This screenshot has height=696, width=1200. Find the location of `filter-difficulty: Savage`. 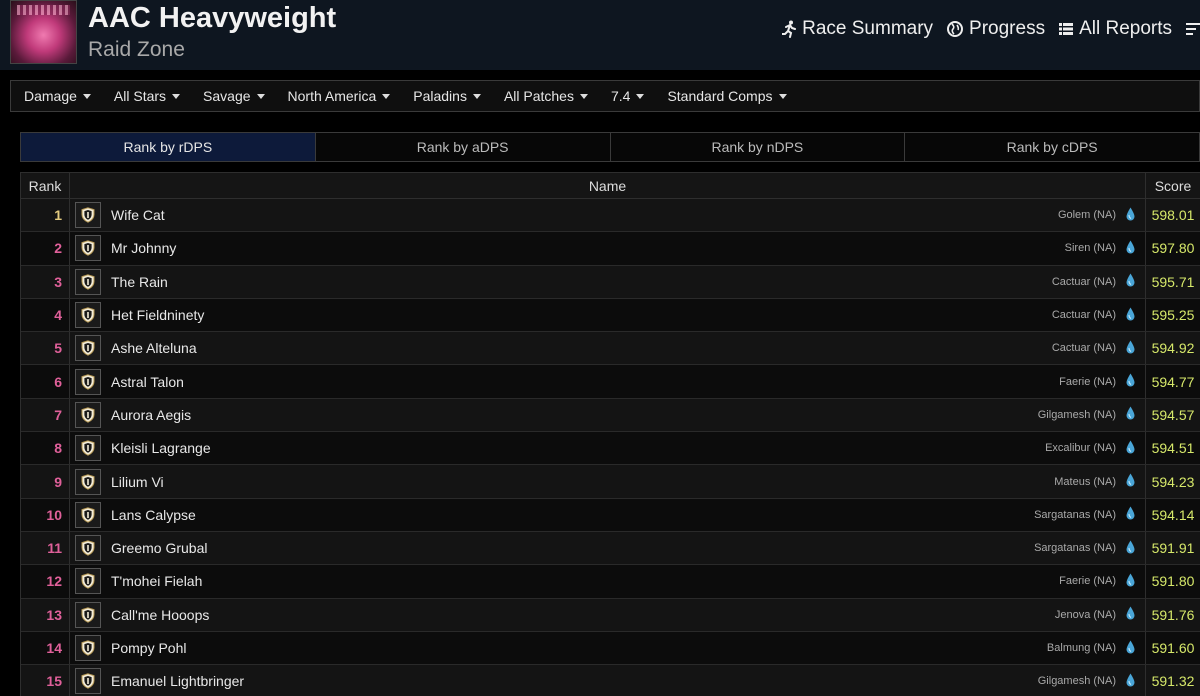

filter-difficulty: Savage is located at coordinates (234, 96).